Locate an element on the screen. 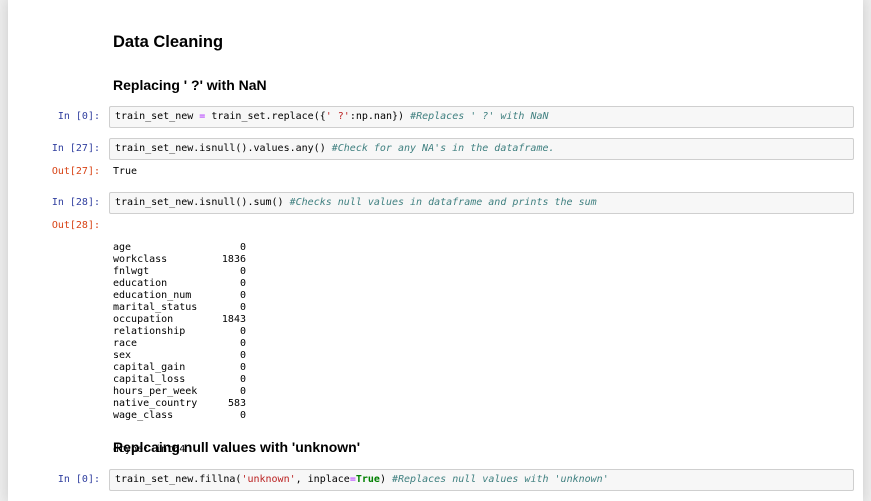  series-column-name: education_num is located at coordinates (152, 295).